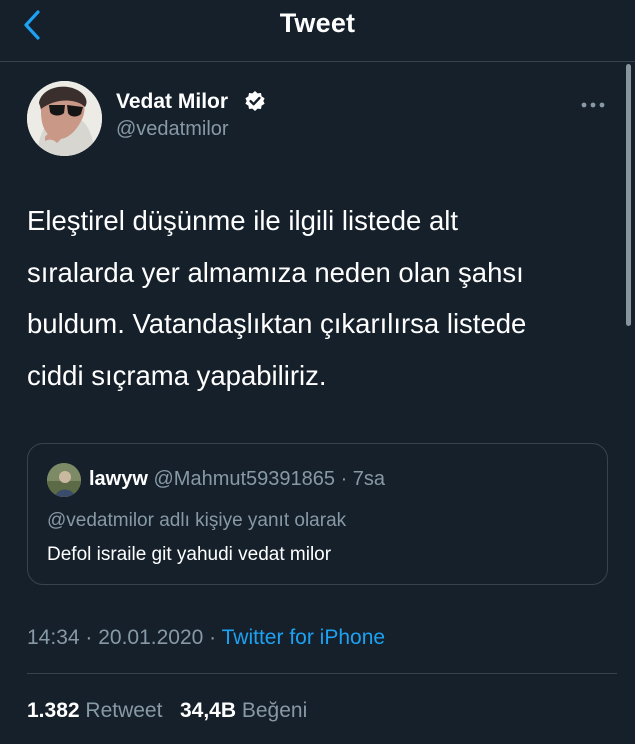 The height and width of the screenshot is (744, 635). Describe the element at coordinates (172, 129) in the screenshot. I see `author-handle: @vedatmilor` at that location.